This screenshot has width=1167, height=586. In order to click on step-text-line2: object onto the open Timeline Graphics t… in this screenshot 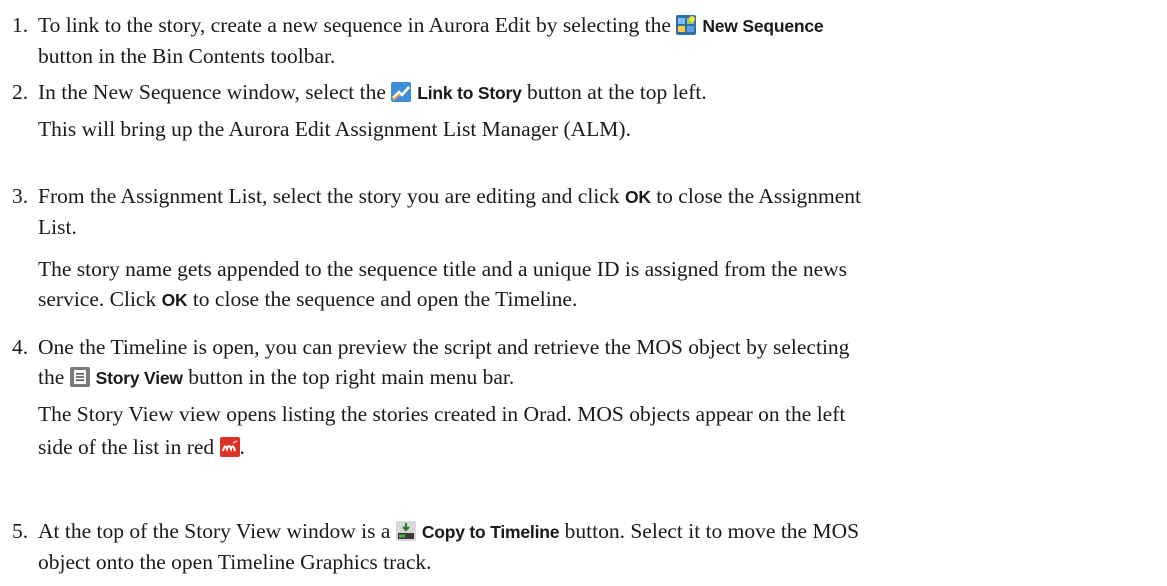, I will do `click(235, 562)`.